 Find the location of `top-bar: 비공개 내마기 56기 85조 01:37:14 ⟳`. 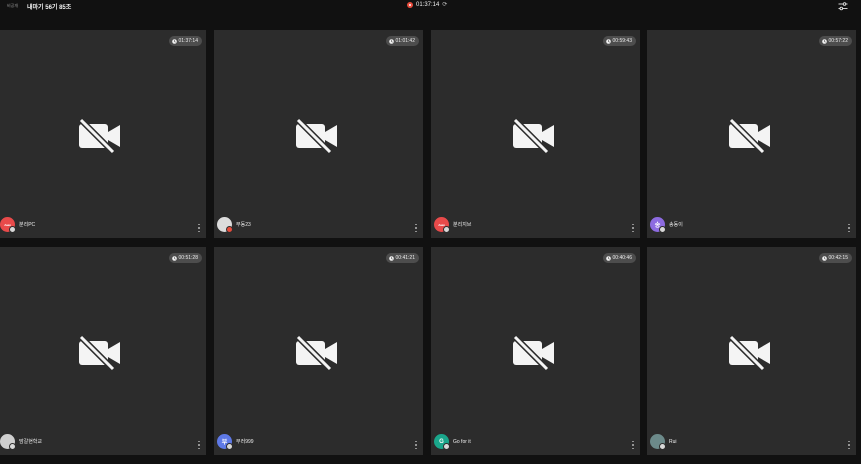

top-bar: 비공개 내마기 56기 85조 01:37:14 ⟳ is located at coordinates (430, 7).